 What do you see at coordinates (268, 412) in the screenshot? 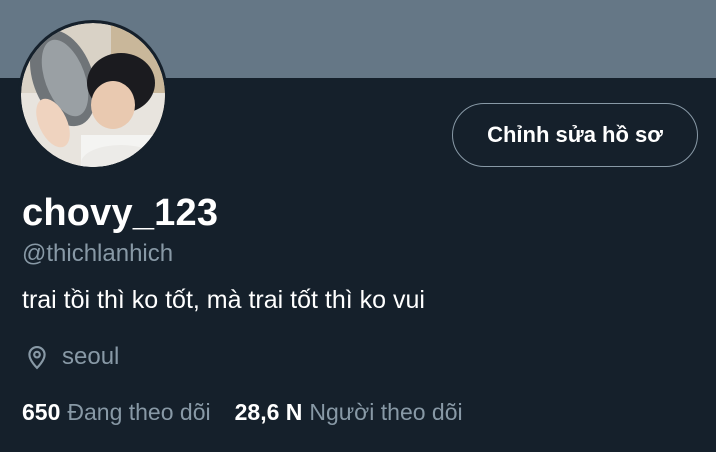
I see `followers-count: 28,6 N` at bounding box center [268, 412].